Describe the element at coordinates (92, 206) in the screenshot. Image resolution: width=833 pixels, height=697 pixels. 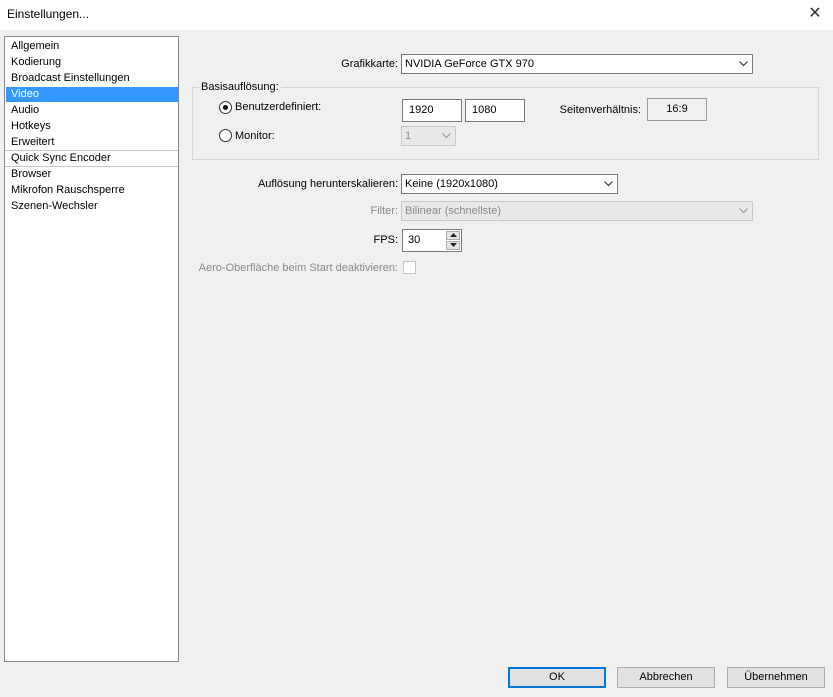
I see `sidebar-item-szenen-wechsler: Szenen-Wechsler` at that location.